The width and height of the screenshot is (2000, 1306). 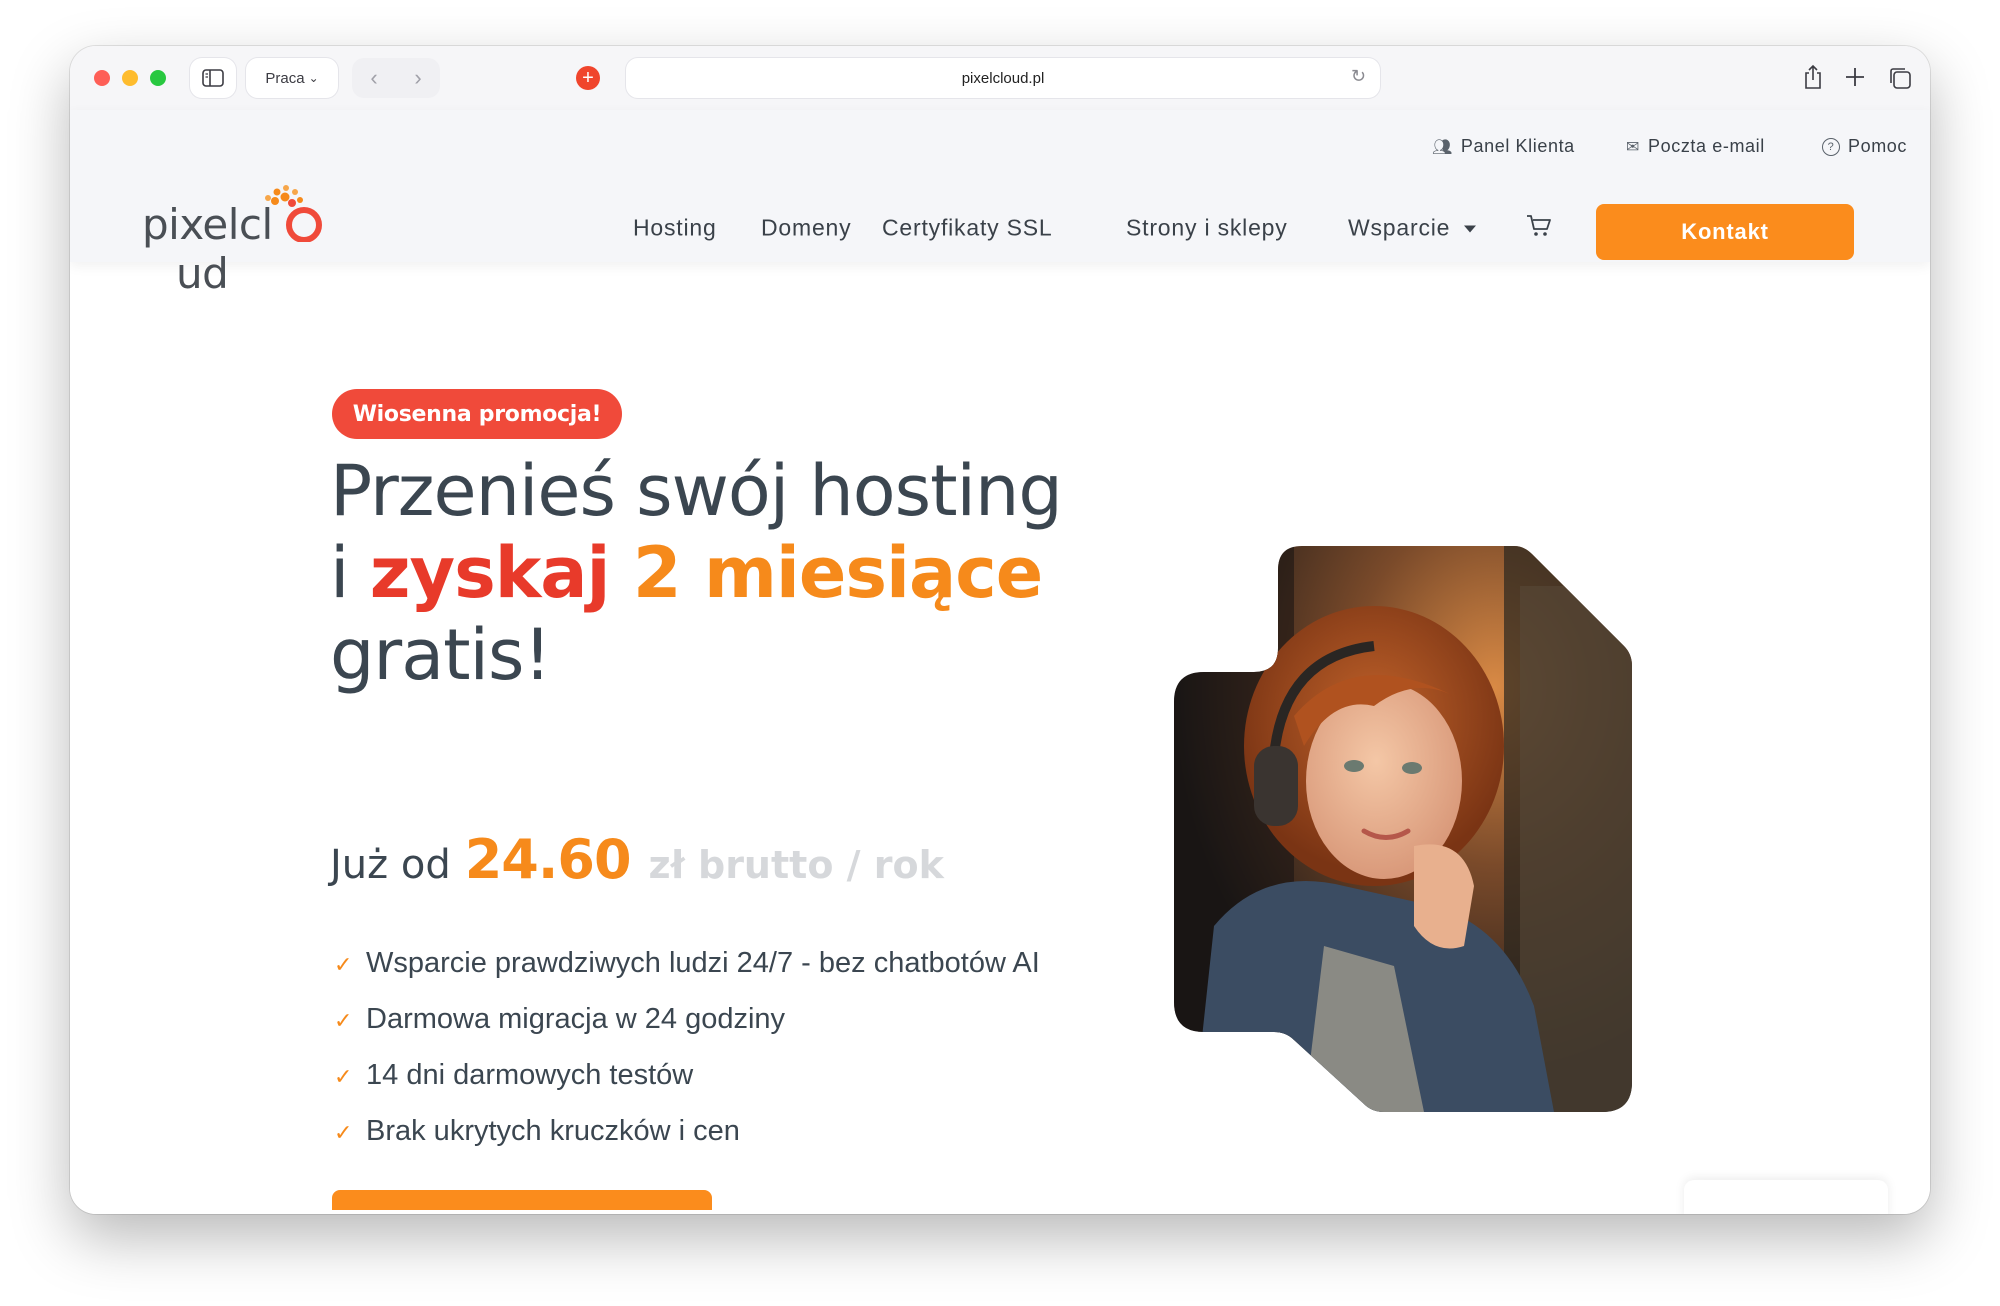 I want to click on list-item: ✓ Brak ukrytych kruczków i cen, so click(x=710, y=1131).